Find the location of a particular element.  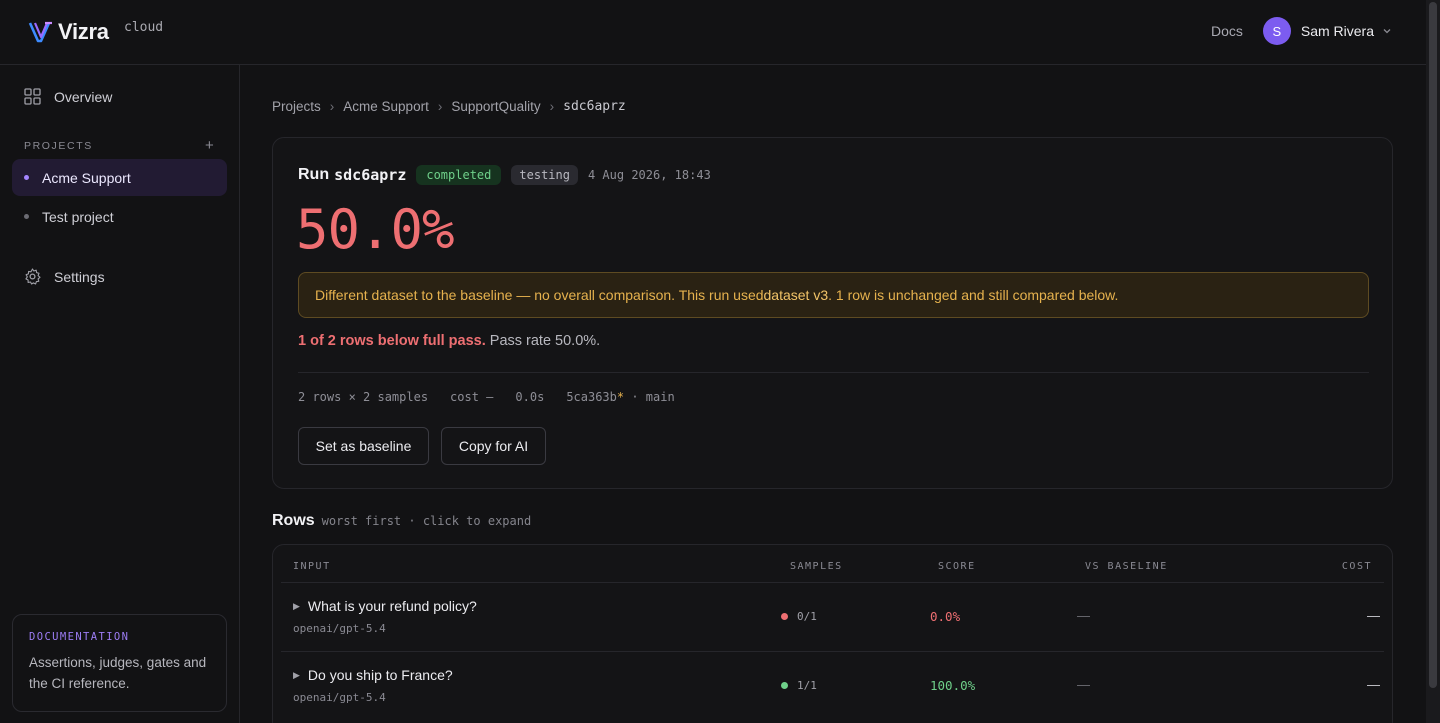

rows-title: Rows is located at coordinates (293, 520).